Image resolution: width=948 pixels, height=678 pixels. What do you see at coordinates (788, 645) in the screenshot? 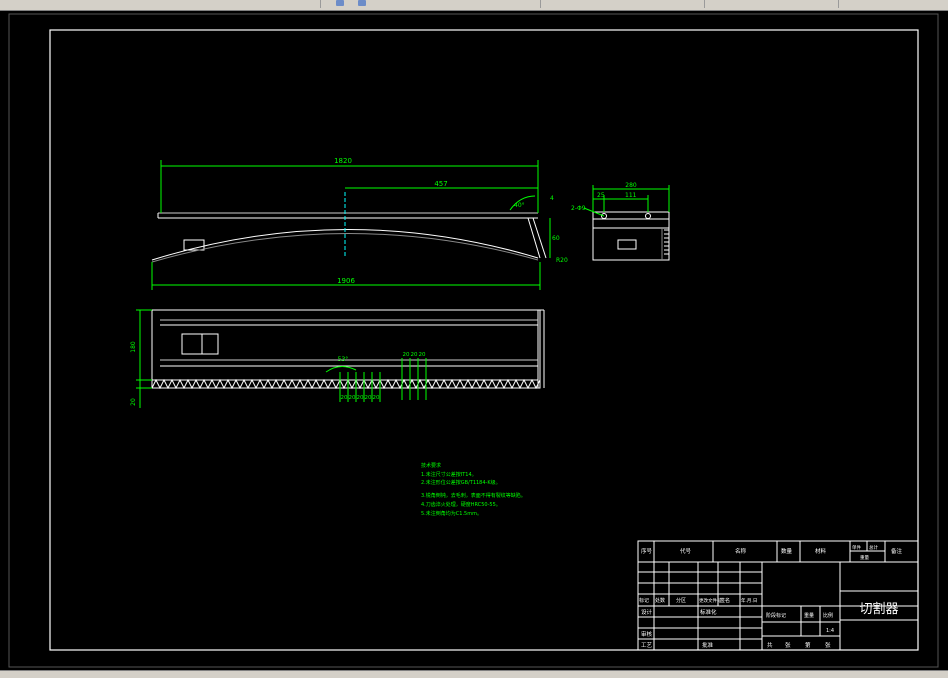
I see `tb-sheets-unit: 张` at bounding box center [788, 645].